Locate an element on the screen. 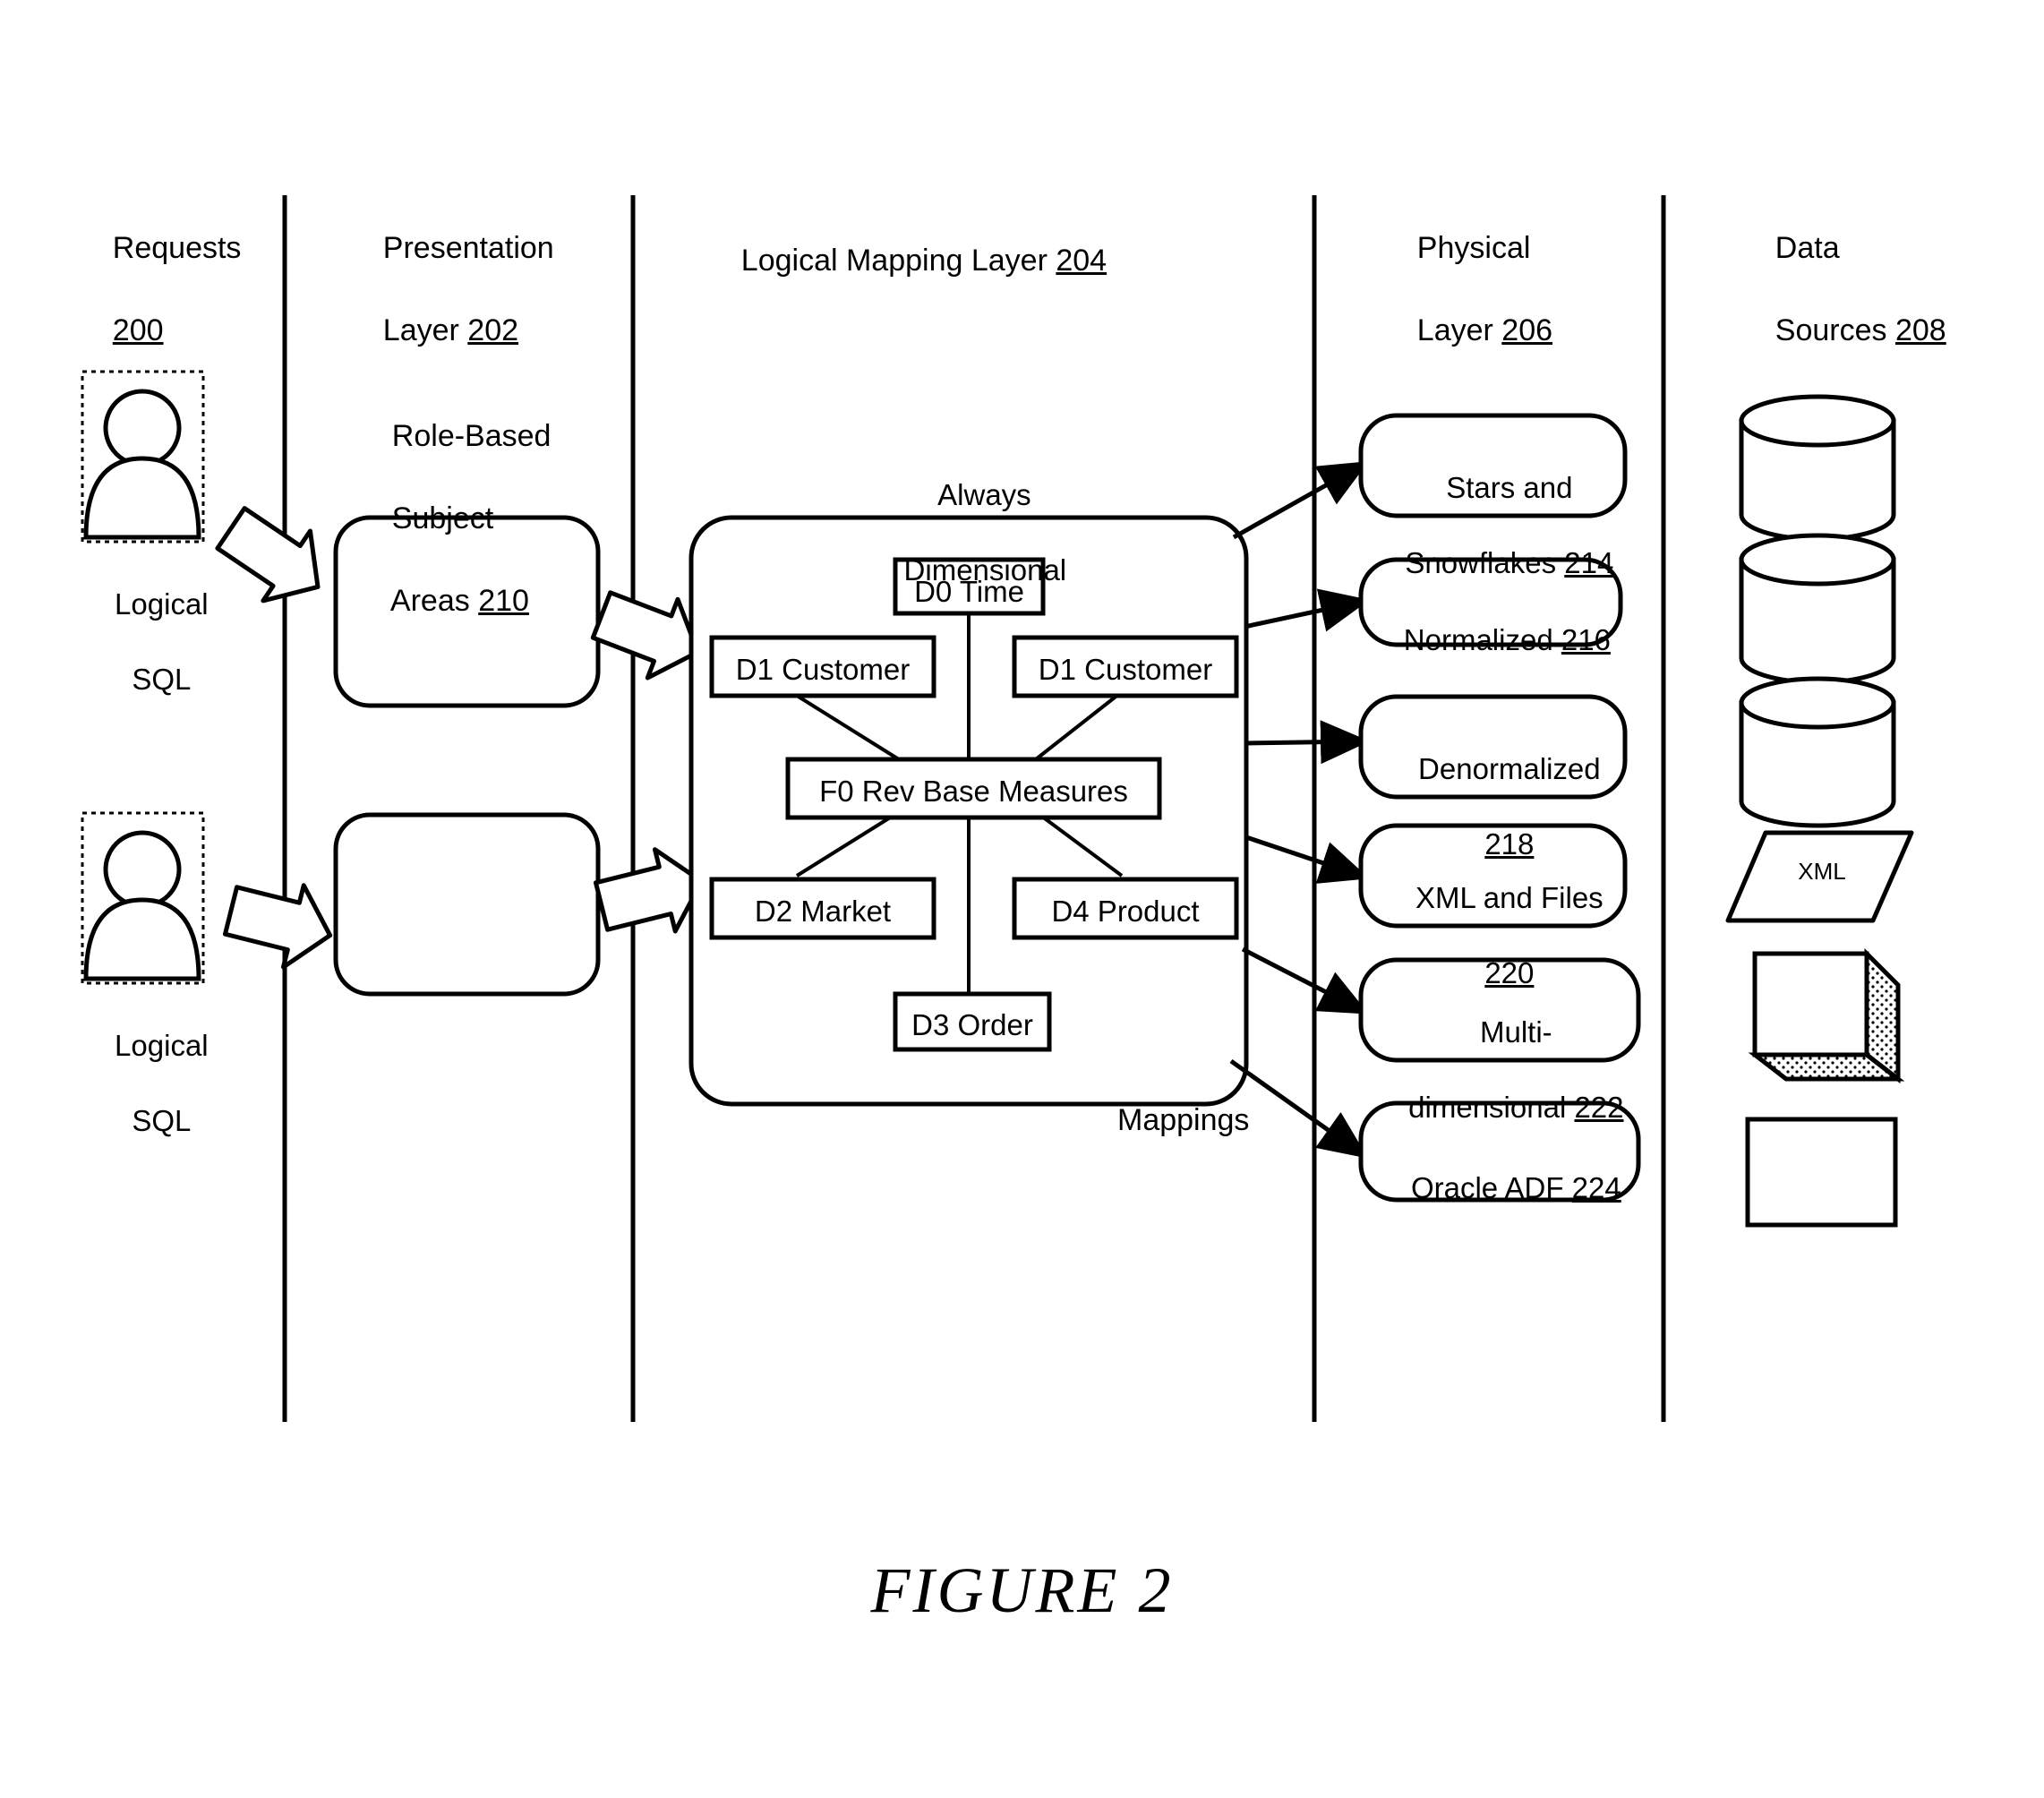 This screenshot has width=2044, height=1798. physical-box-norm-ref: 216 is located at coordinates (1586, 639).